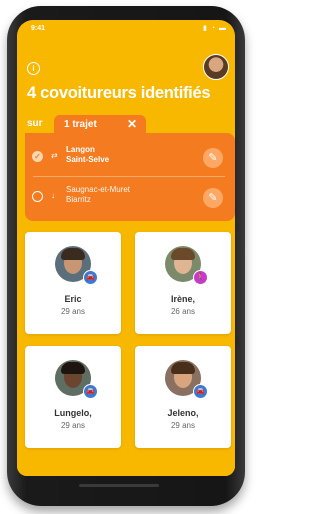 The width and height of the screenshot is (320, 514). Describe the element at coordinates (73, 283) in the screenshot. I see `carpooler-card: 🚘 Eric 29 ans` at that location.